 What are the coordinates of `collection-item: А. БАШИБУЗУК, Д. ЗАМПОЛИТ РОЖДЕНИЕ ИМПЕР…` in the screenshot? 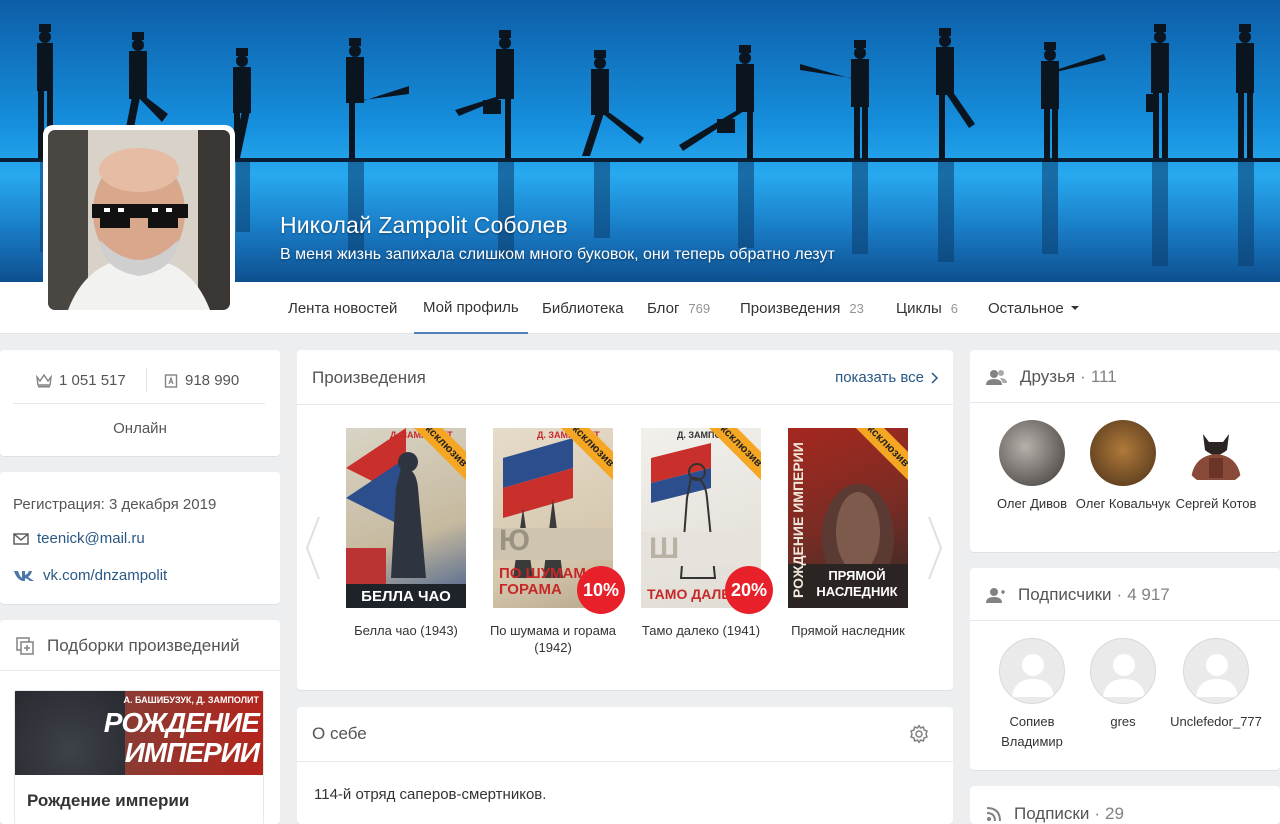 It's located at (139, 757).